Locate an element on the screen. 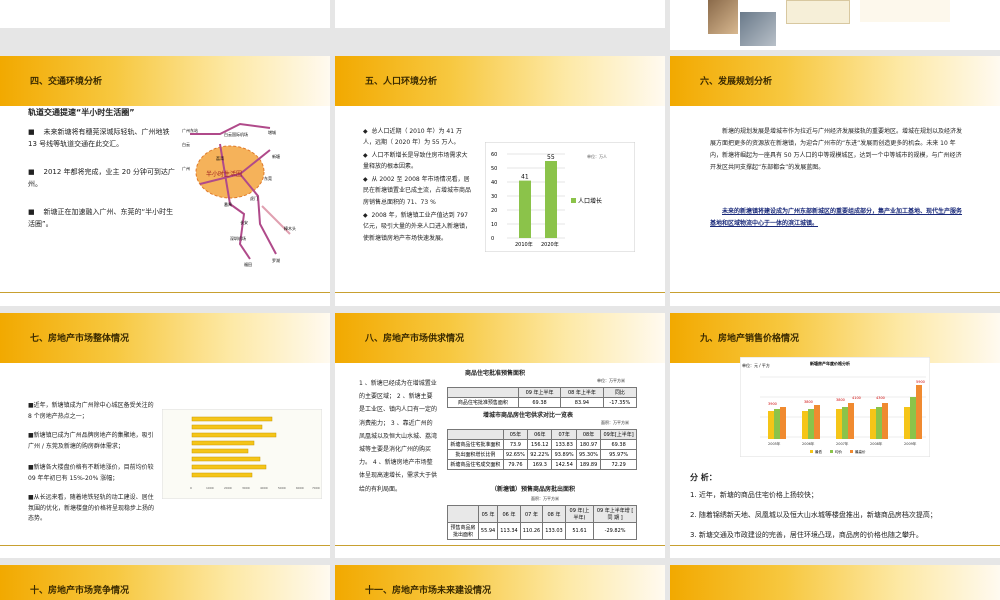 This screenshot has height=600, width=1000. x-tick: 2010年 is located at coordinates (524, 244).